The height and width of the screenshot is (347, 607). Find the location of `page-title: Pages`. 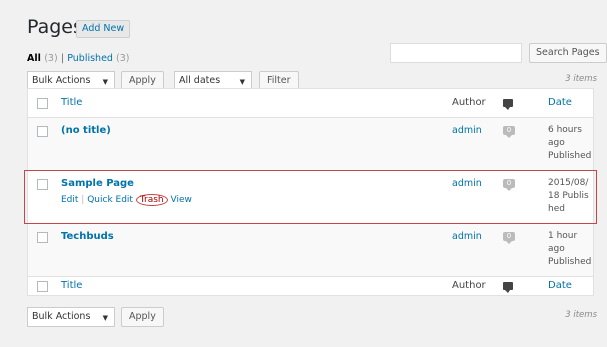

page-title: Pages is located at coordinates (55, 27).